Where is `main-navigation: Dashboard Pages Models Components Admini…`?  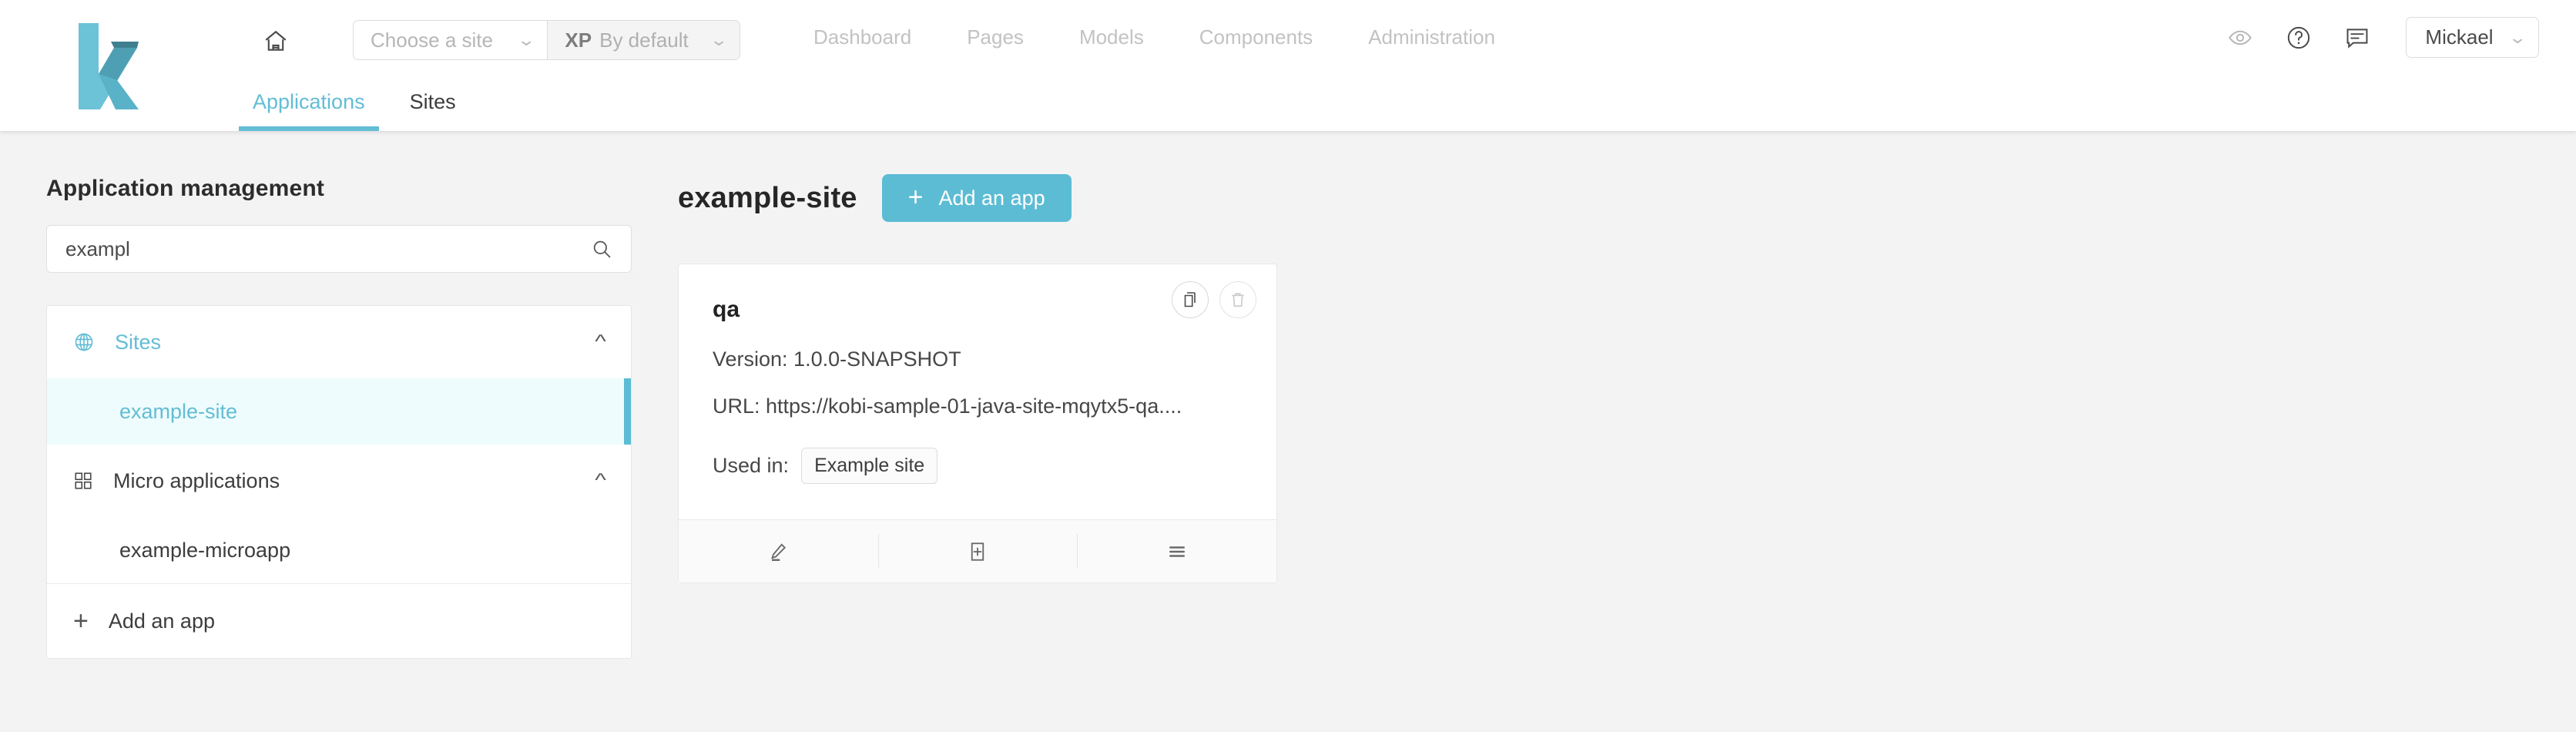 main-navigation: Dashboard Pages Models Components Admini… is located at coordinates (1154, 37).